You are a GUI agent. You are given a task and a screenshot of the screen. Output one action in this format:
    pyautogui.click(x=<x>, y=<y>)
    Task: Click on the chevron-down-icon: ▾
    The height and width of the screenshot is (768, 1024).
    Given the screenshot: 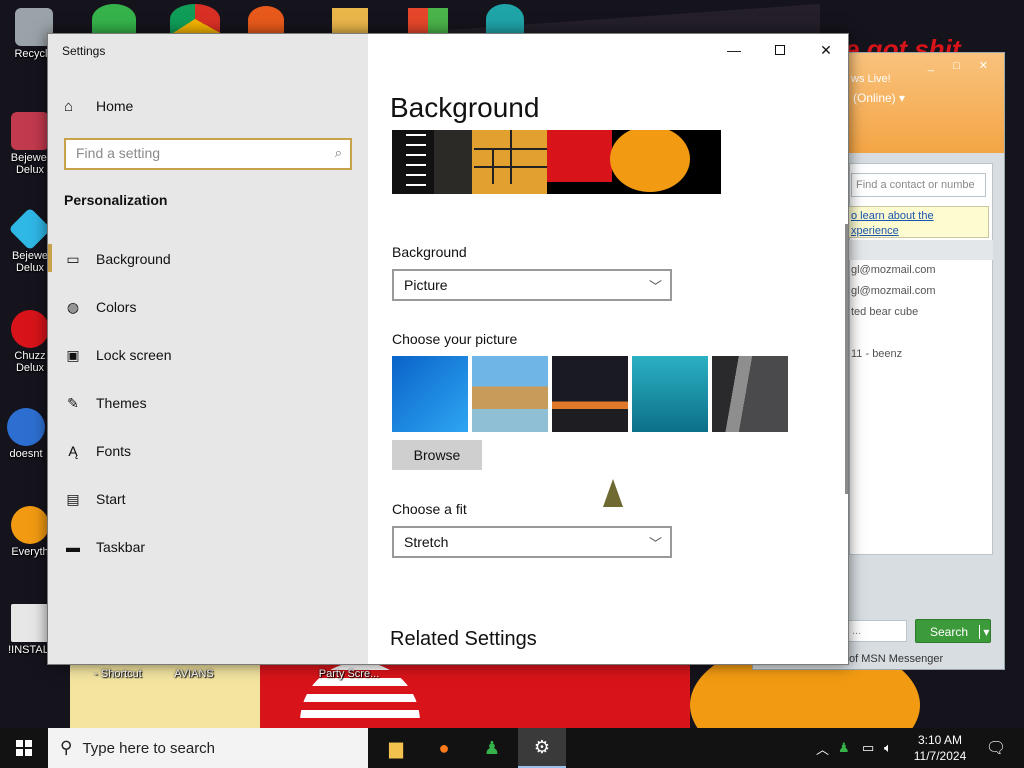 What is the action you would take?
    pyautogui.click(x=984, y=632)
    